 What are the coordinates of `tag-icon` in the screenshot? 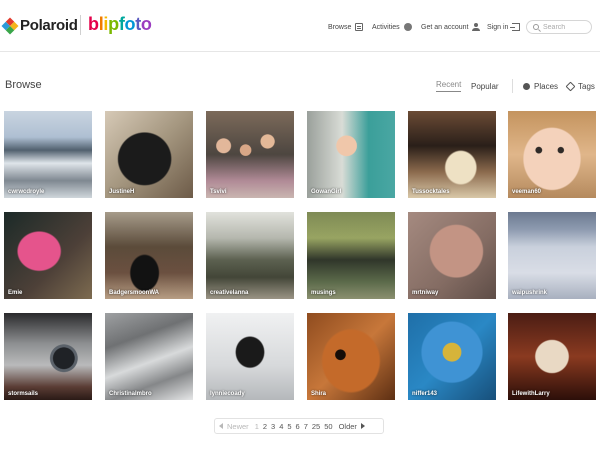 It's located at (570, 86).